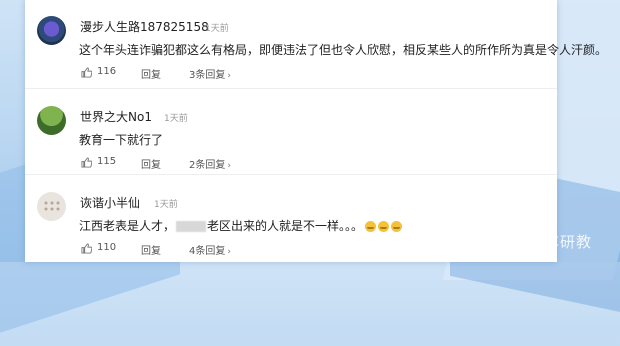 The image size is (620, 346). Describe the element at coordinates (110, 202) in the screenshot. I see `comment-username: 诙谐小半仙` at that location.